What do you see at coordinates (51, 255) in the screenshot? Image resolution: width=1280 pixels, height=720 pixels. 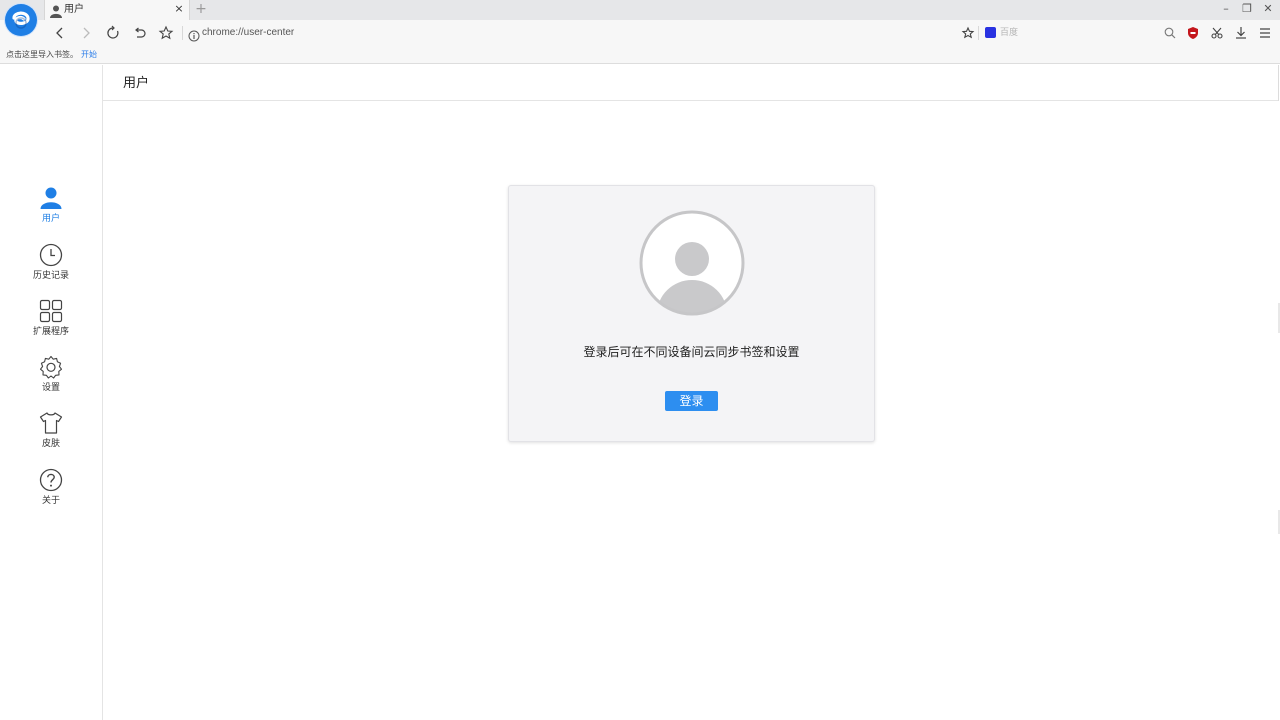 I see `clock-icon` at bounding box center [51, 255].